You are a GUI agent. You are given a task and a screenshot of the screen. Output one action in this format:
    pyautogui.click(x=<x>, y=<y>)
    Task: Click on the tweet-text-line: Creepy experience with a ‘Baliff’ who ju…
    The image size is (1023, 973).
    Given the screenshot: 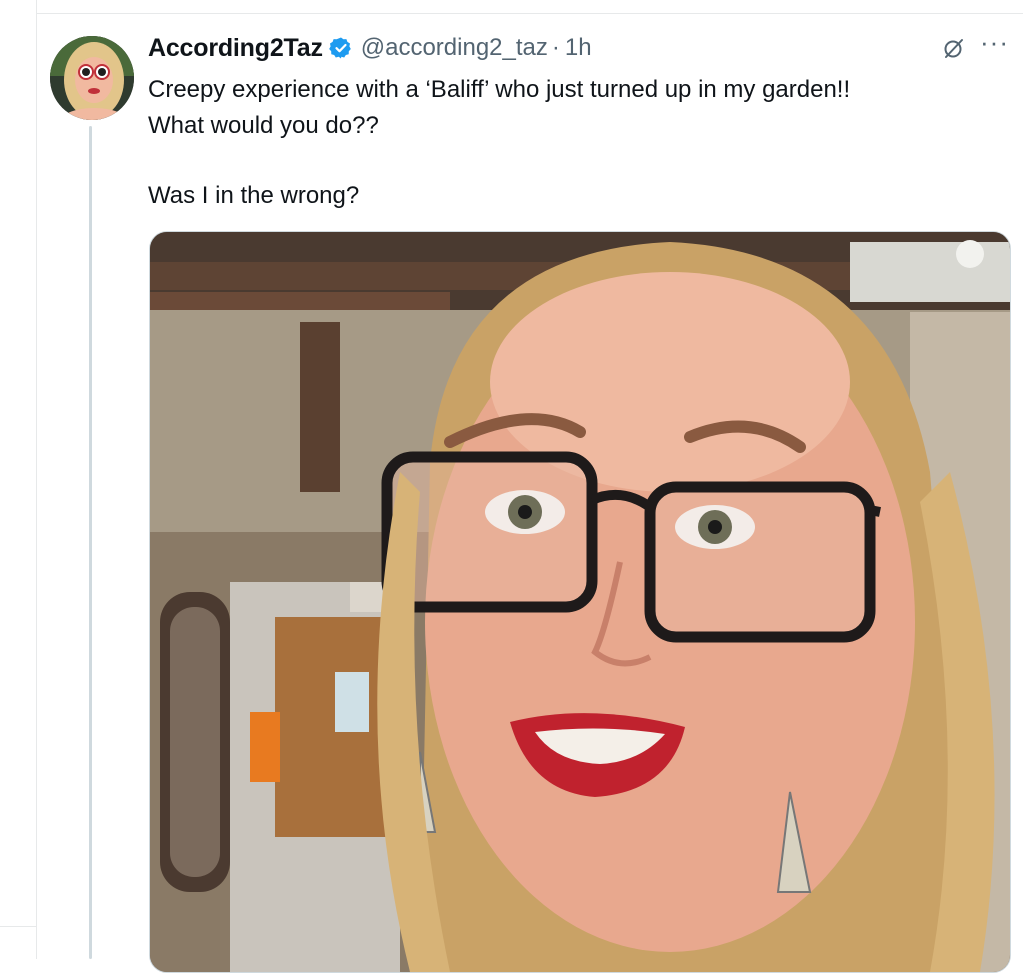 What is the action you would take?
    pyautogui.click(x=499, y=89)
    